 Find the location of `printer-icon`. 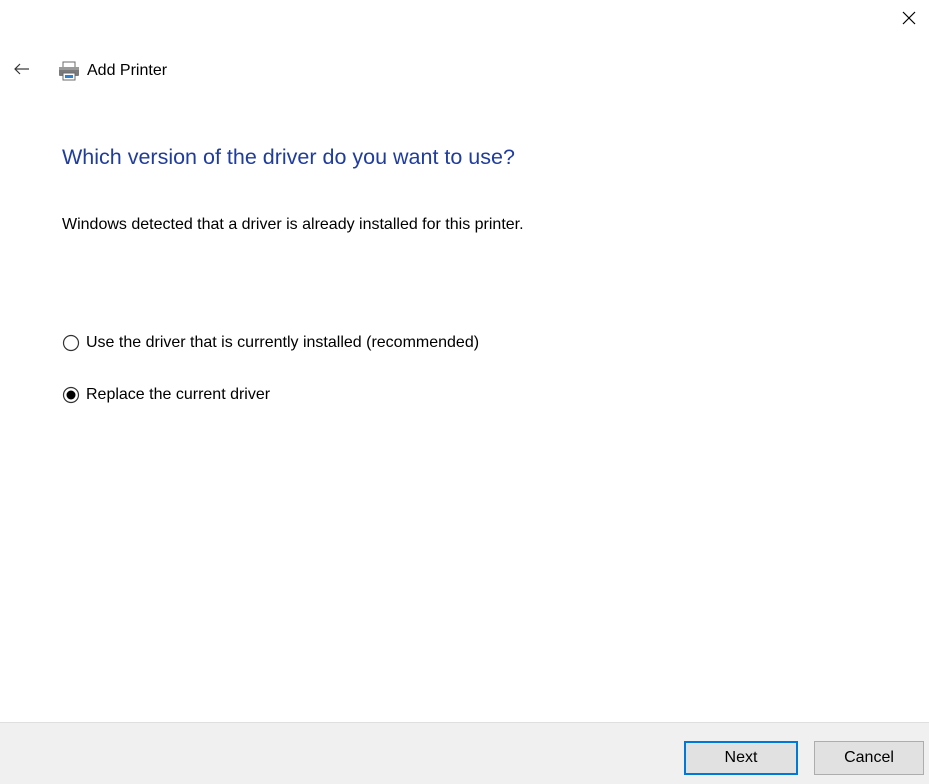

printer-icon is located at coordinates (69, 71).